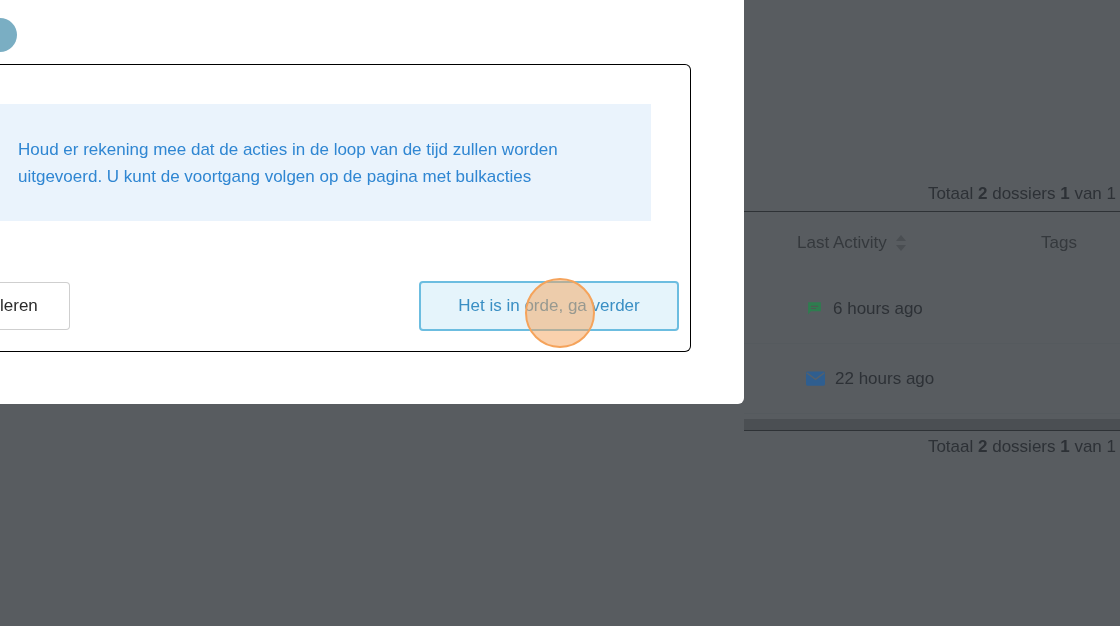 The height and width of the screenshot is (626, 1120). What do you see at coordinates (814, 308) in the screenshot?
I see `chat-icon` at bounding box center [814, 308].